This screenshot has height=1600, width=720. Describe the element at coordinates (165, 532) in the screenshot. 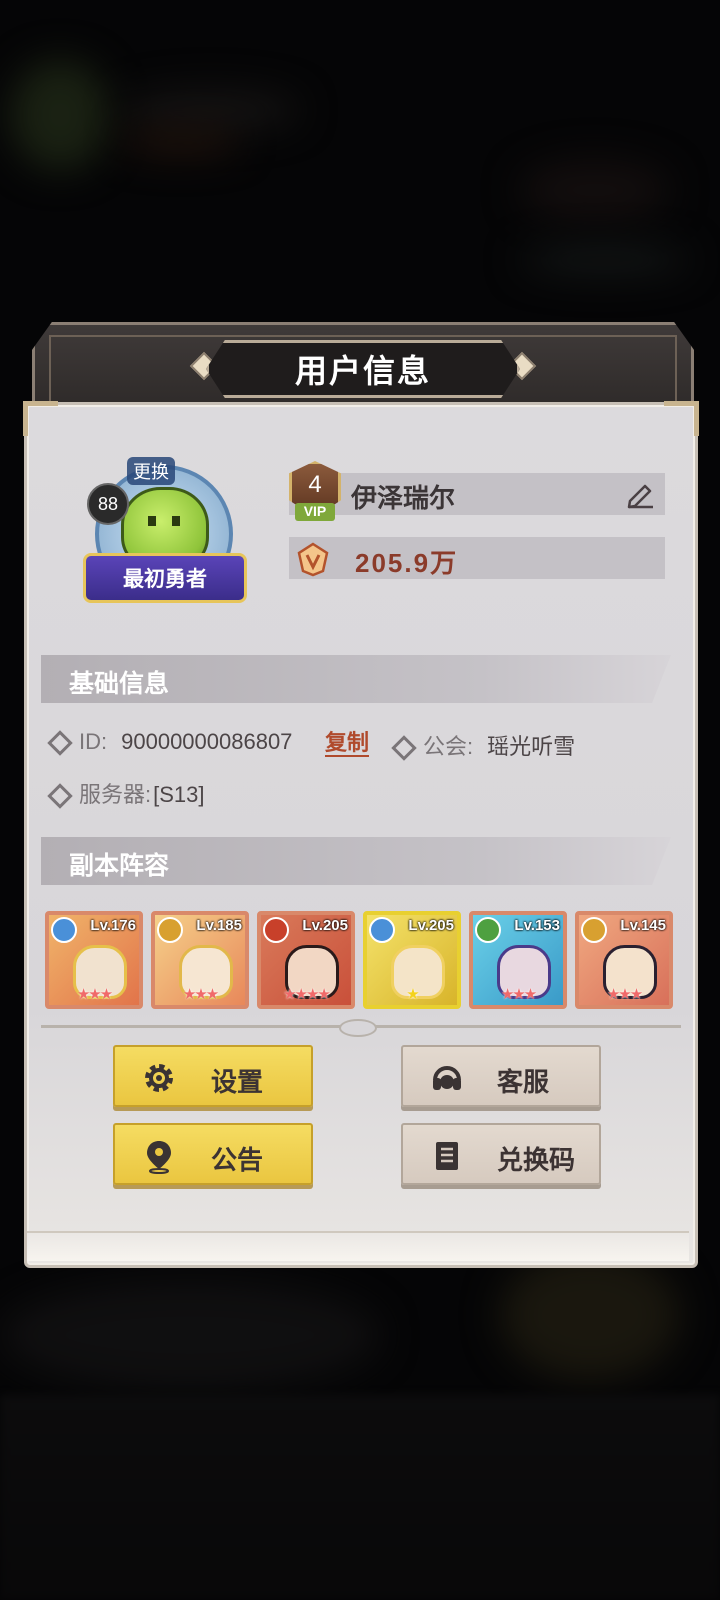

I see `avatar: 更换 88 最初勇者` at that location.